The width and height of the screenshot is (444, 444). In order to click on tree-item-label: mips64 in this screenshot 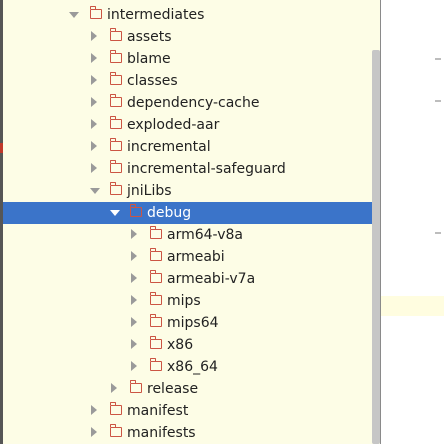, I will do `click(193, 323)`.